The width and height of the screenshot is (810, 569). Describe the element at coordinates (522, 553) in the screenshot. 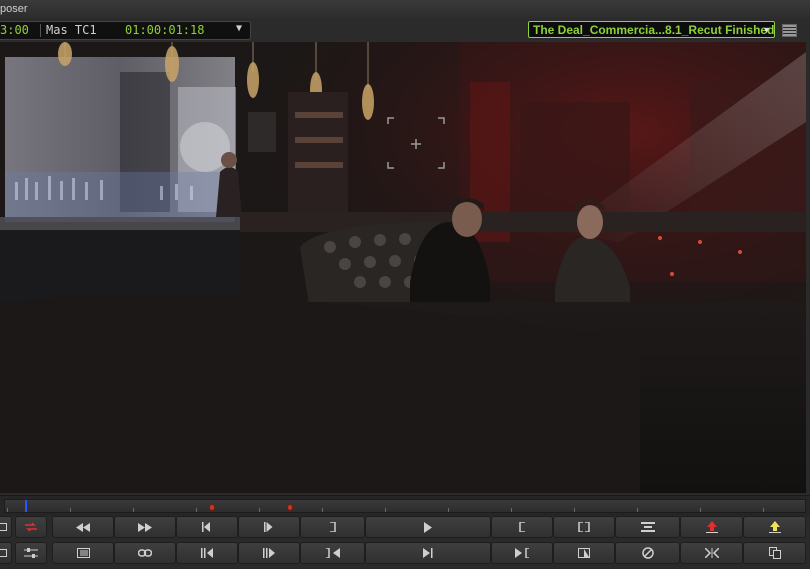

I see `go-to-in-icon` at that location.